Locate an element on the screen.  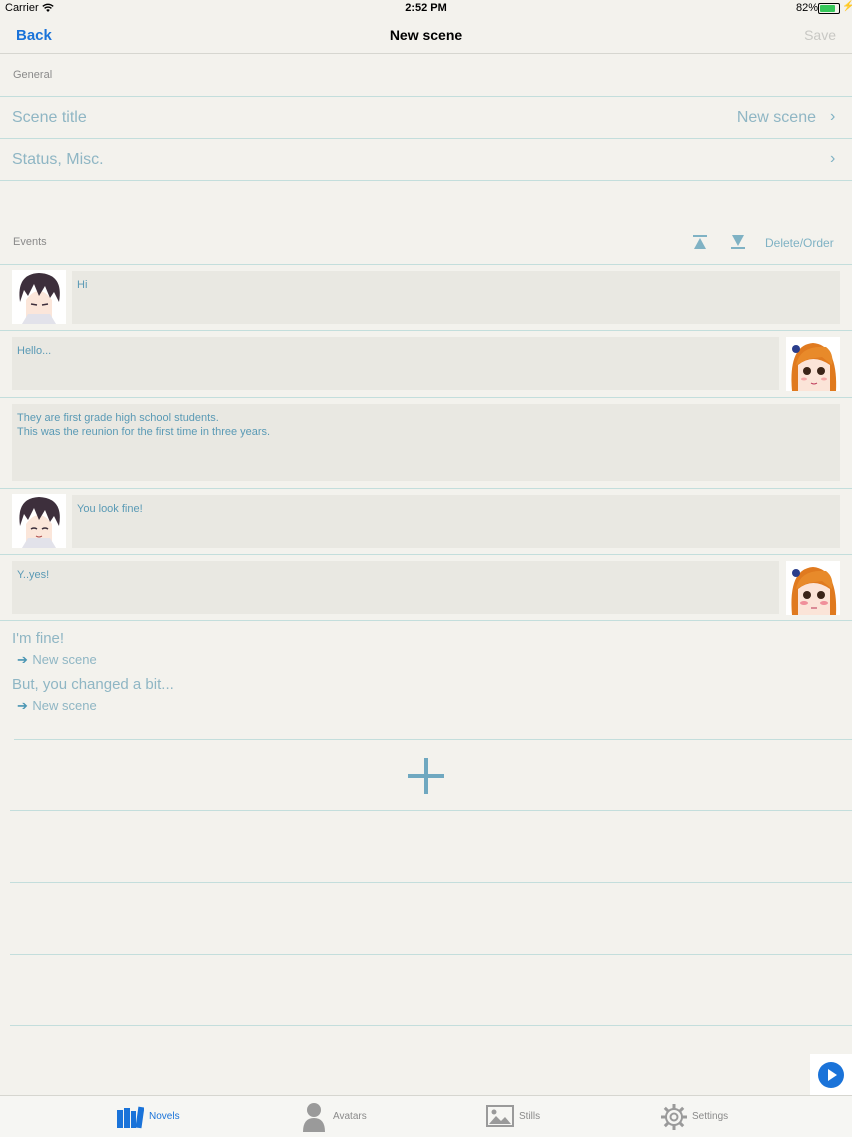
status-misc-label: Status, Misc. is located at coordinates (58, 159).